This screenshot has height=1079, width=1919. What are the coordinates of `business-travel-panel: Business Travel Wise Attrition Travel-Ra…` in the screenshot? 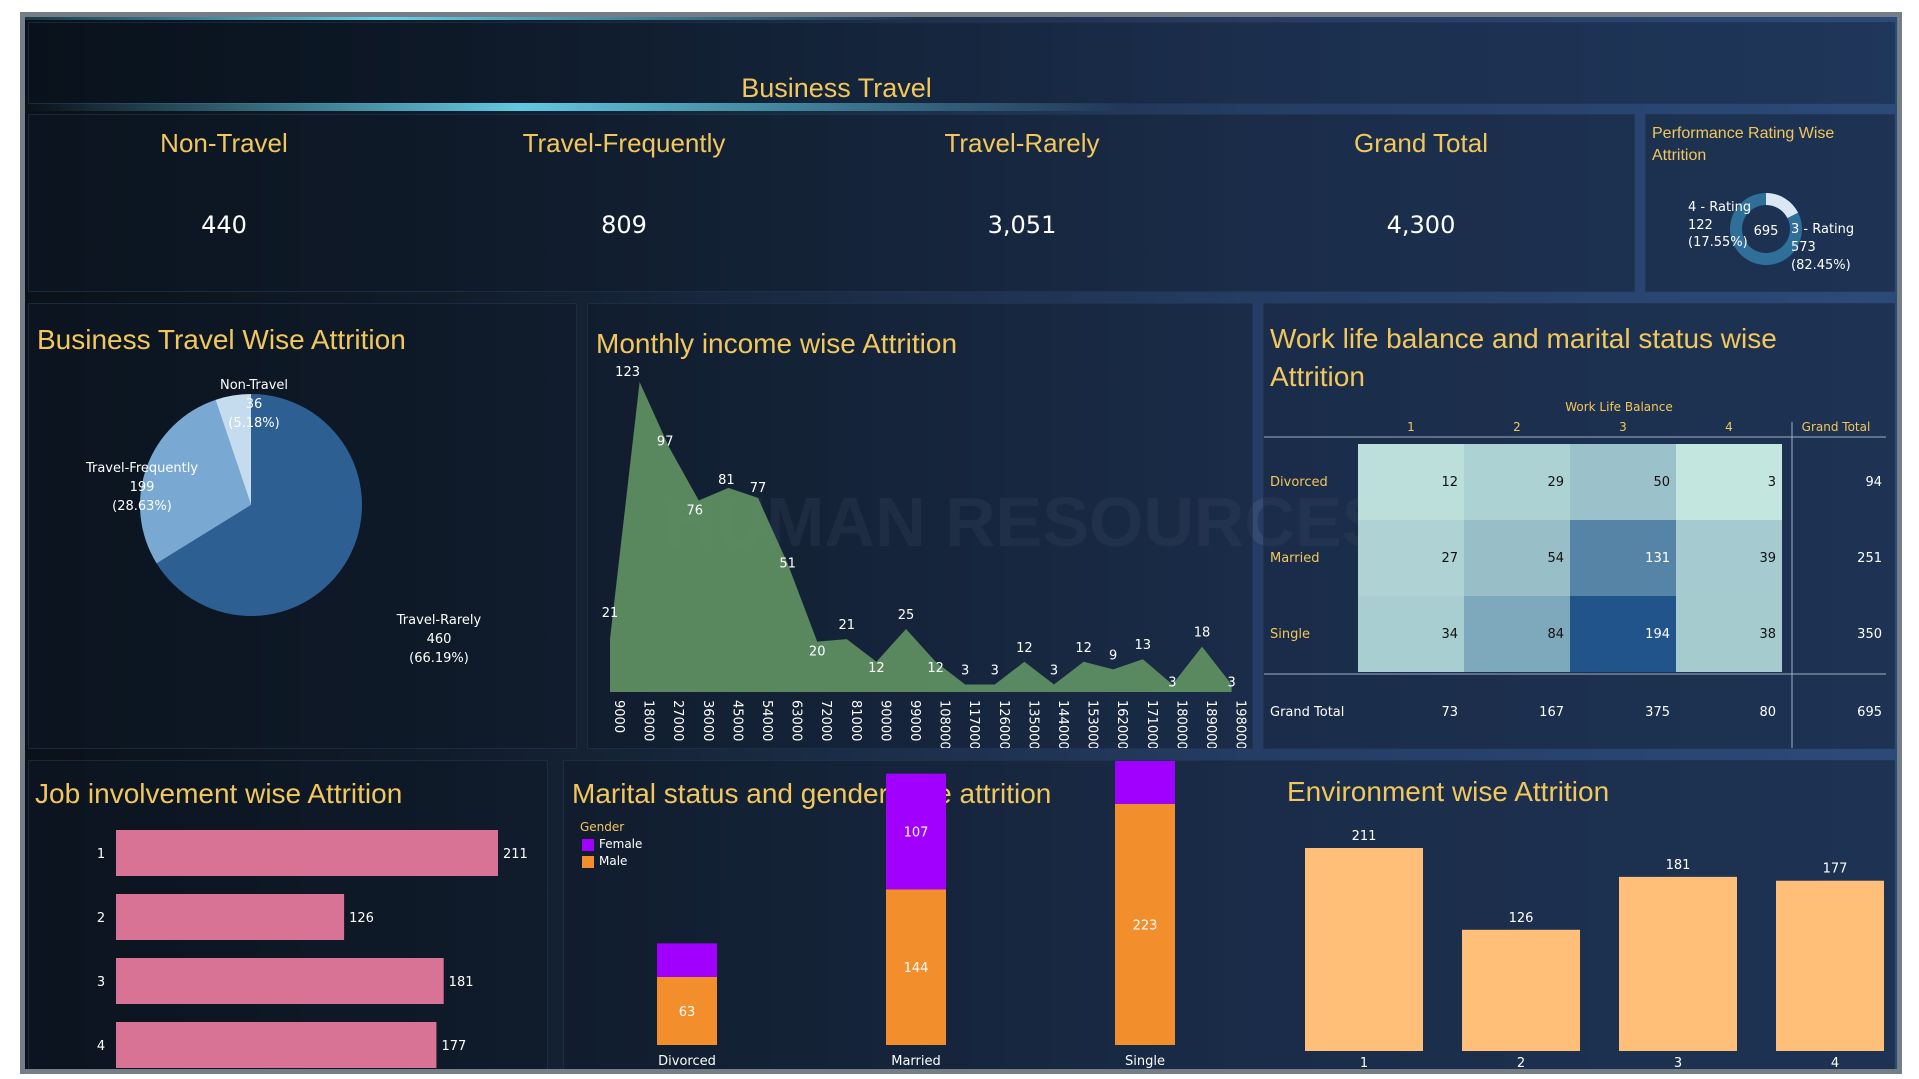 It's located at (302, 526).